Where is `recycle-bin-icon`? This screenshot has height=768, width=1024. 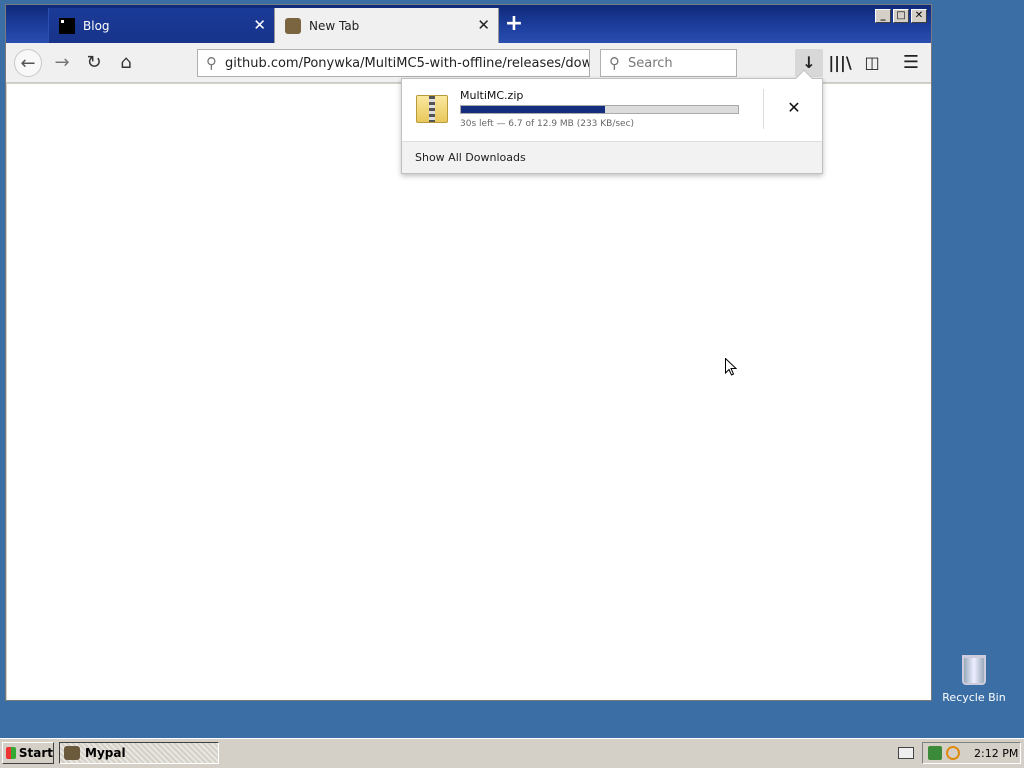 recycle-bin-icon is located at coordinates (974, 670).